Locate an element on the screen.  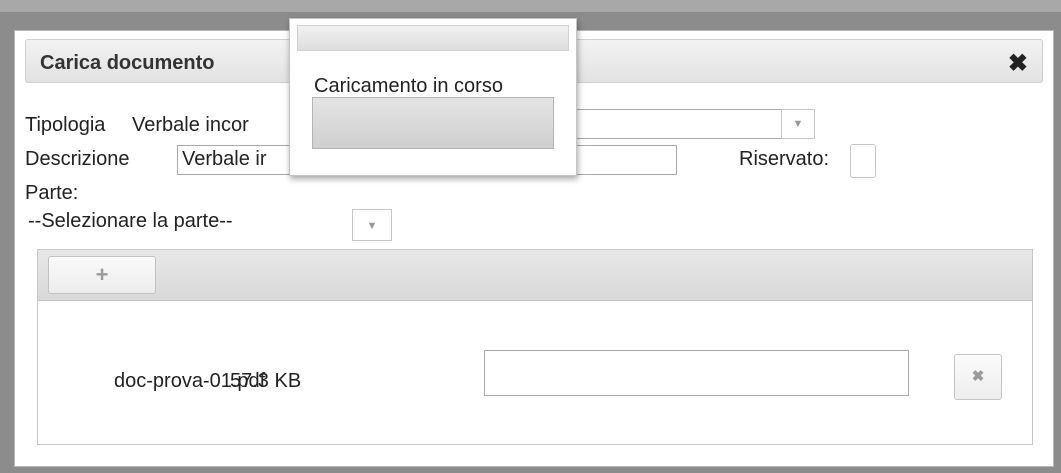
file-description-input is located at coordinates (696, 373).